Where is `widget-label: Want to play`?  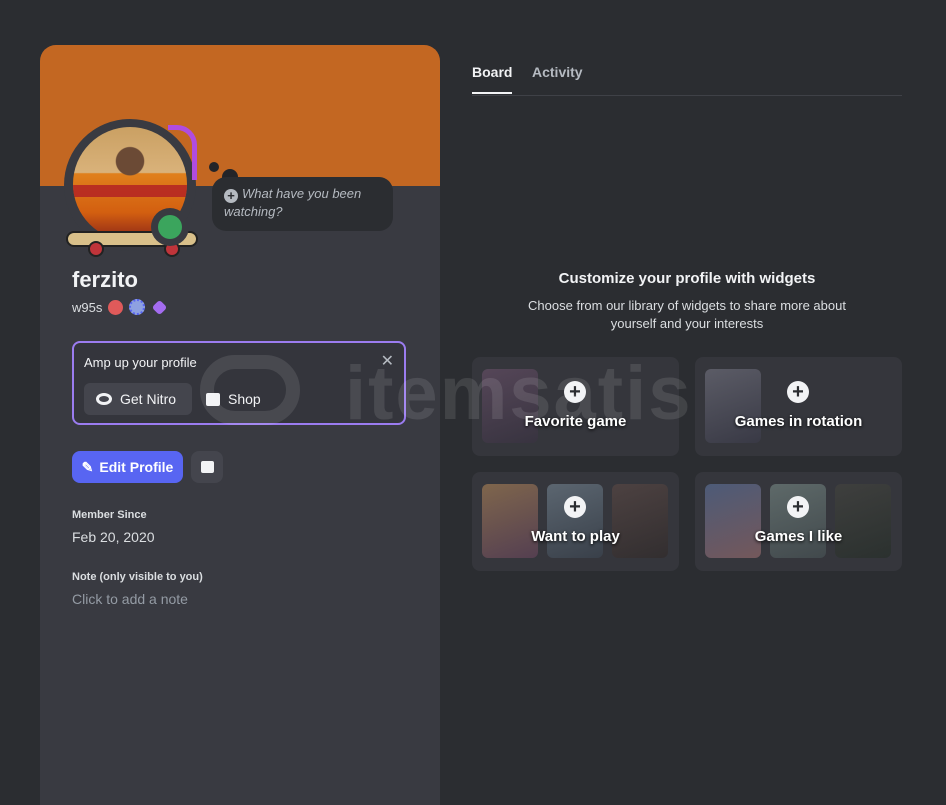
widget-label: Want to play is located at coordinates (575, 536).